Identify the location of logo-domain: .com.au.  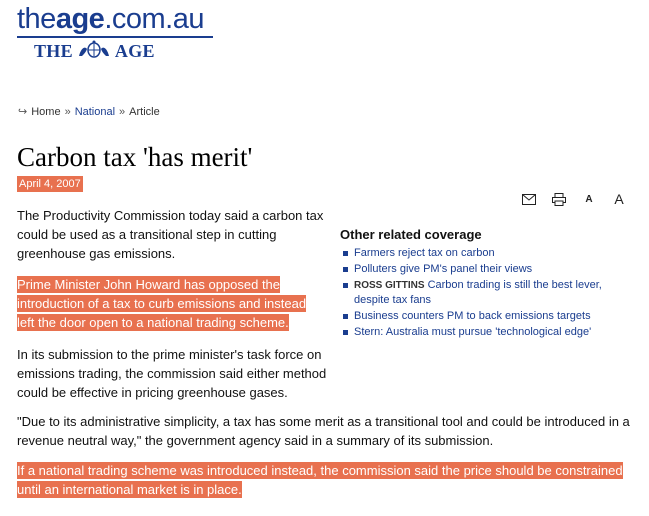
(154, 19).